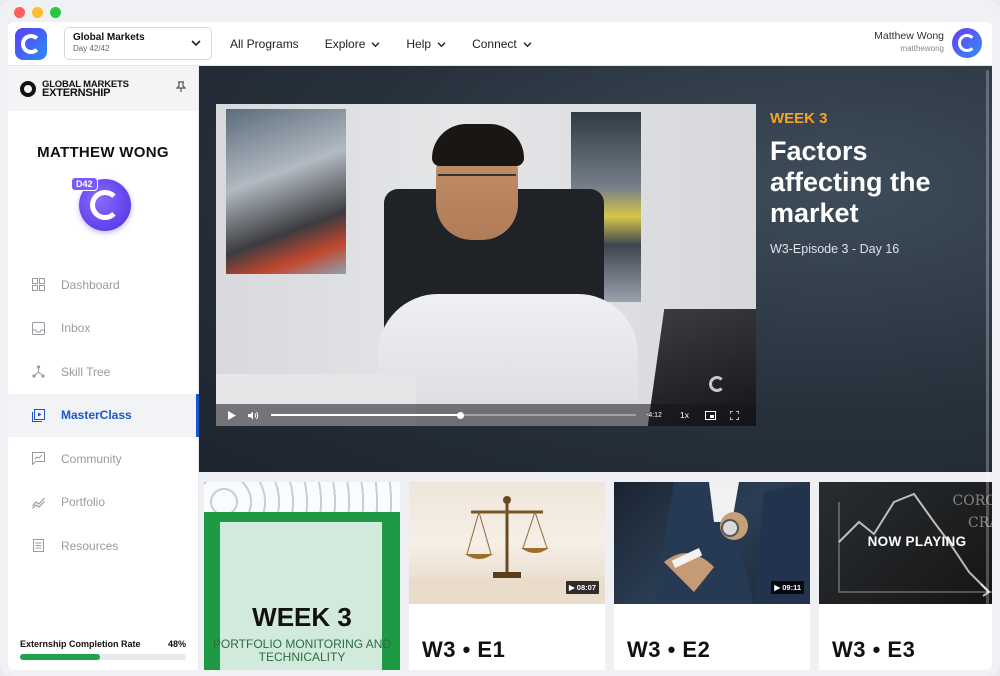 The height and width of the screenshot is (676, 1000). I want to click on nav-label: Explore, so click(345, 44).